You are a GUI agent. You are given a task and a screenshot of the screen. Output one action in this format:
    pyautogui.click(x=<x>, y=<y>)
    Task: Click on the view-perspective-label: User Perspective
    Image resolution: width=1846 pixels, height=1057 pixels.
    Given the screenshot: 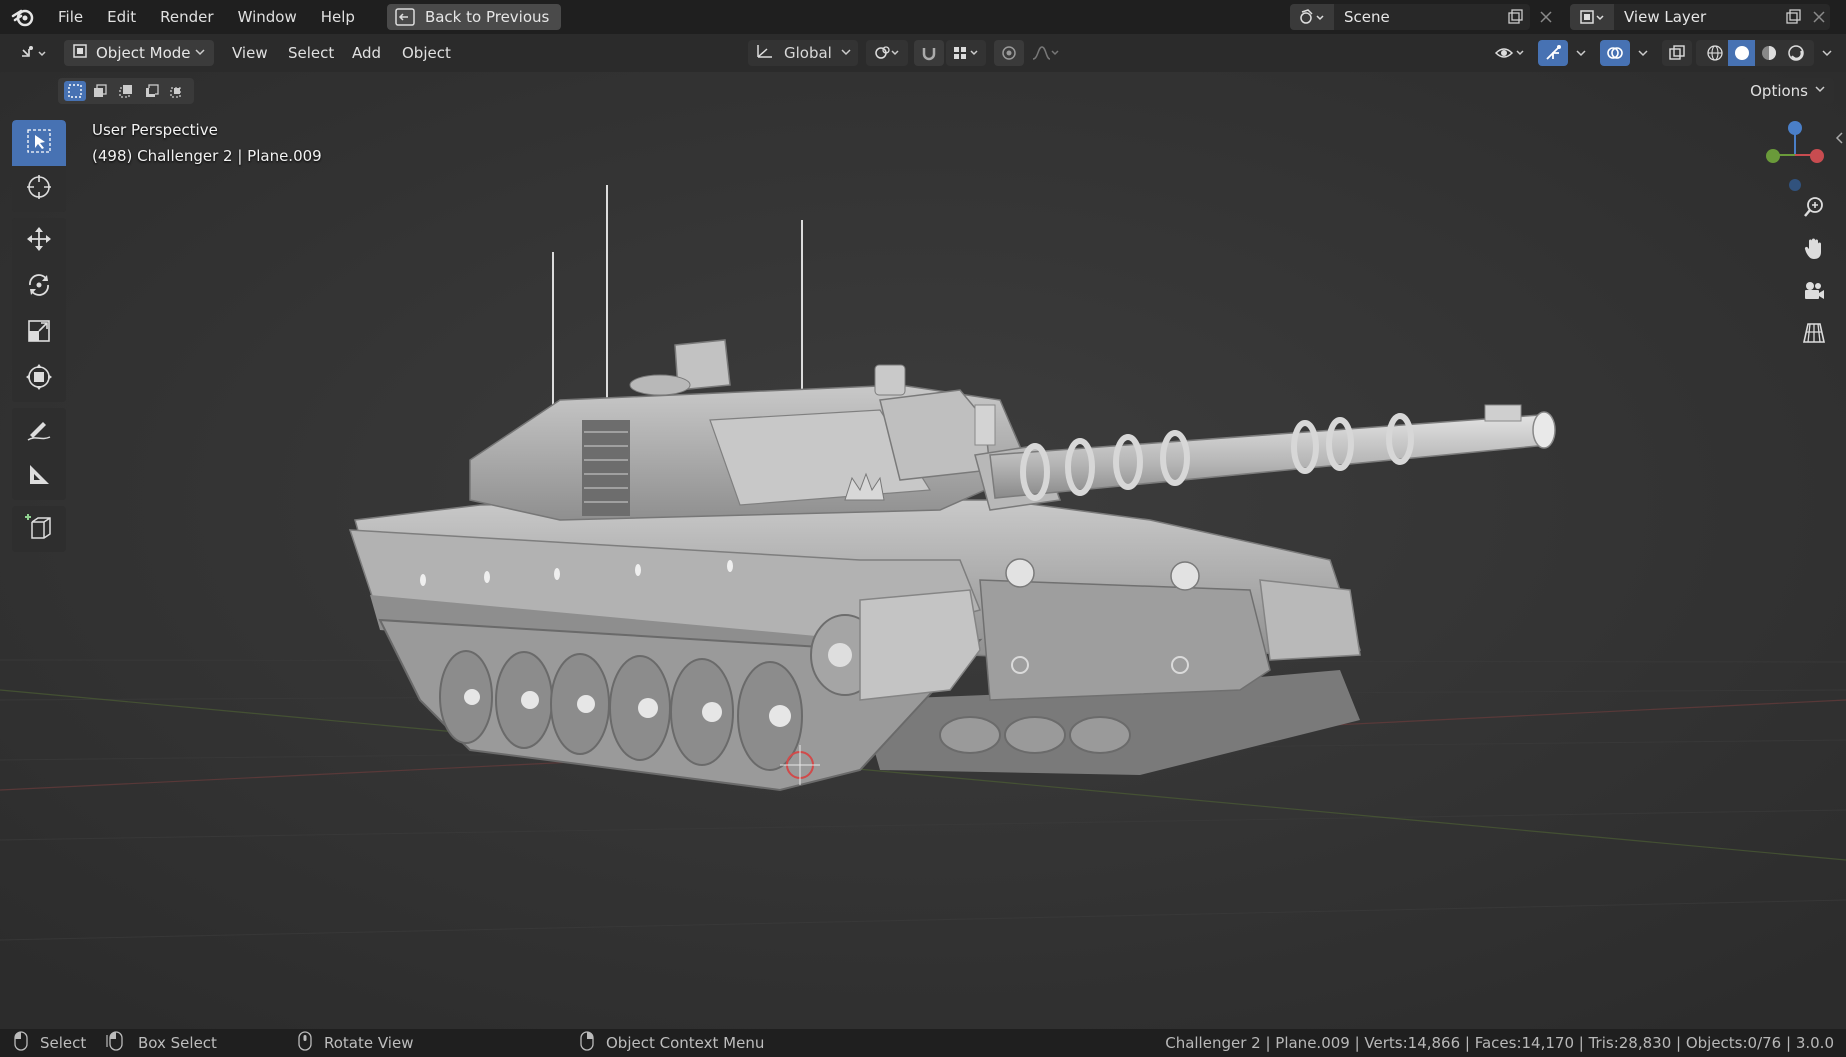 What is the action you would take?
    pyautogui.click(x=155, y=130)
    